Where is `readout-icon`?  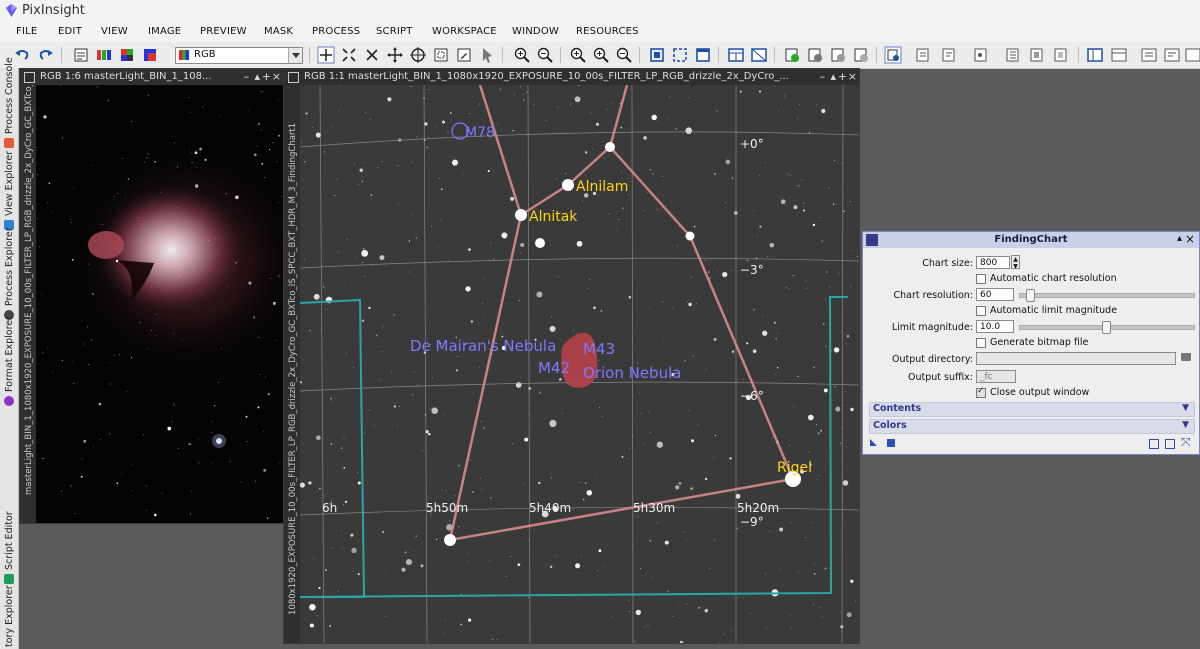 readout-icon is located at coordinates (418, 55).